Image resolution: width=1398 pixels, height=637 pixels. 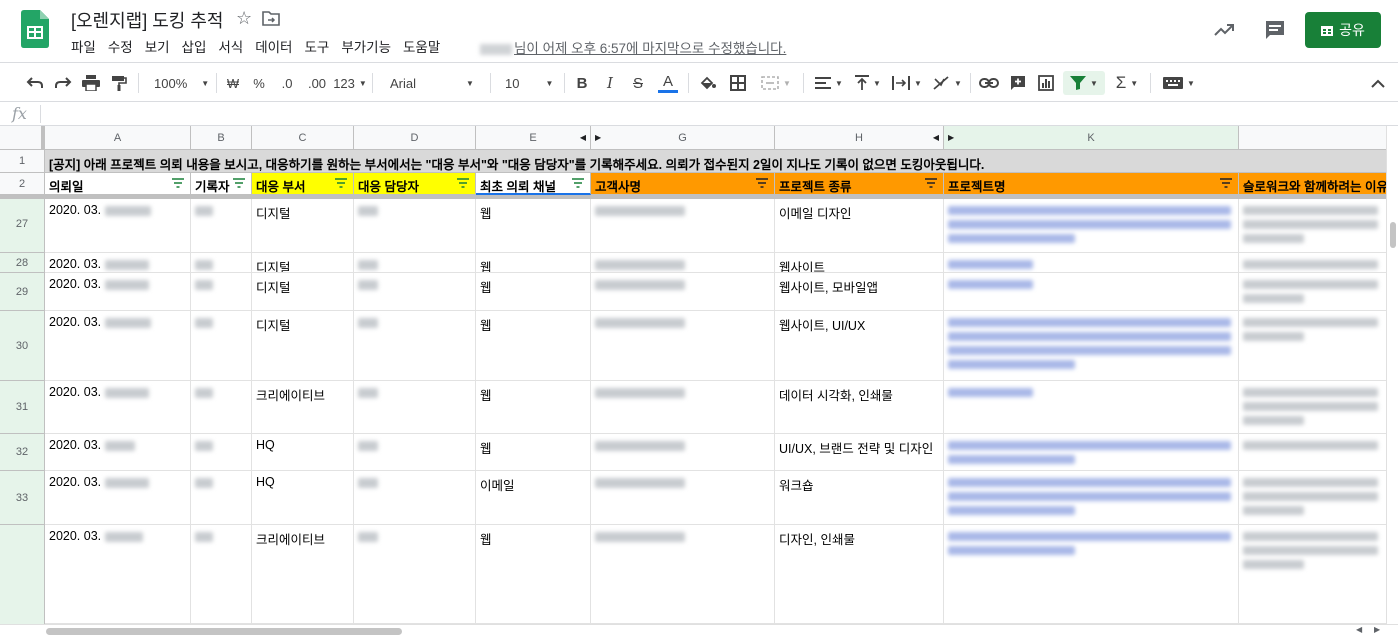 What do you see at coordinates (859, 263) in the screenshot?
I see `cell-type: 웹사이트` at bounding box center [859, 263].